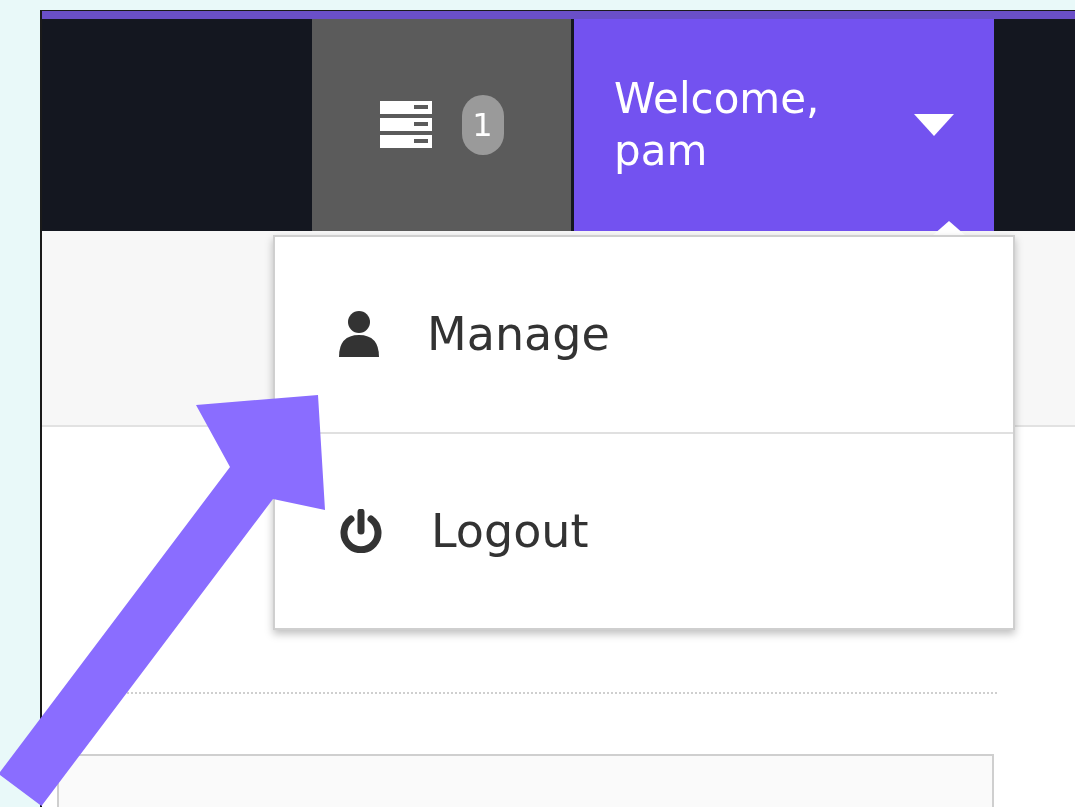 Image resolution: width=1075 pixels, height=807 pixels. Describe the element at coordinates (482, 125) in the screenshot. I see `notification-badge: 1` at that location.